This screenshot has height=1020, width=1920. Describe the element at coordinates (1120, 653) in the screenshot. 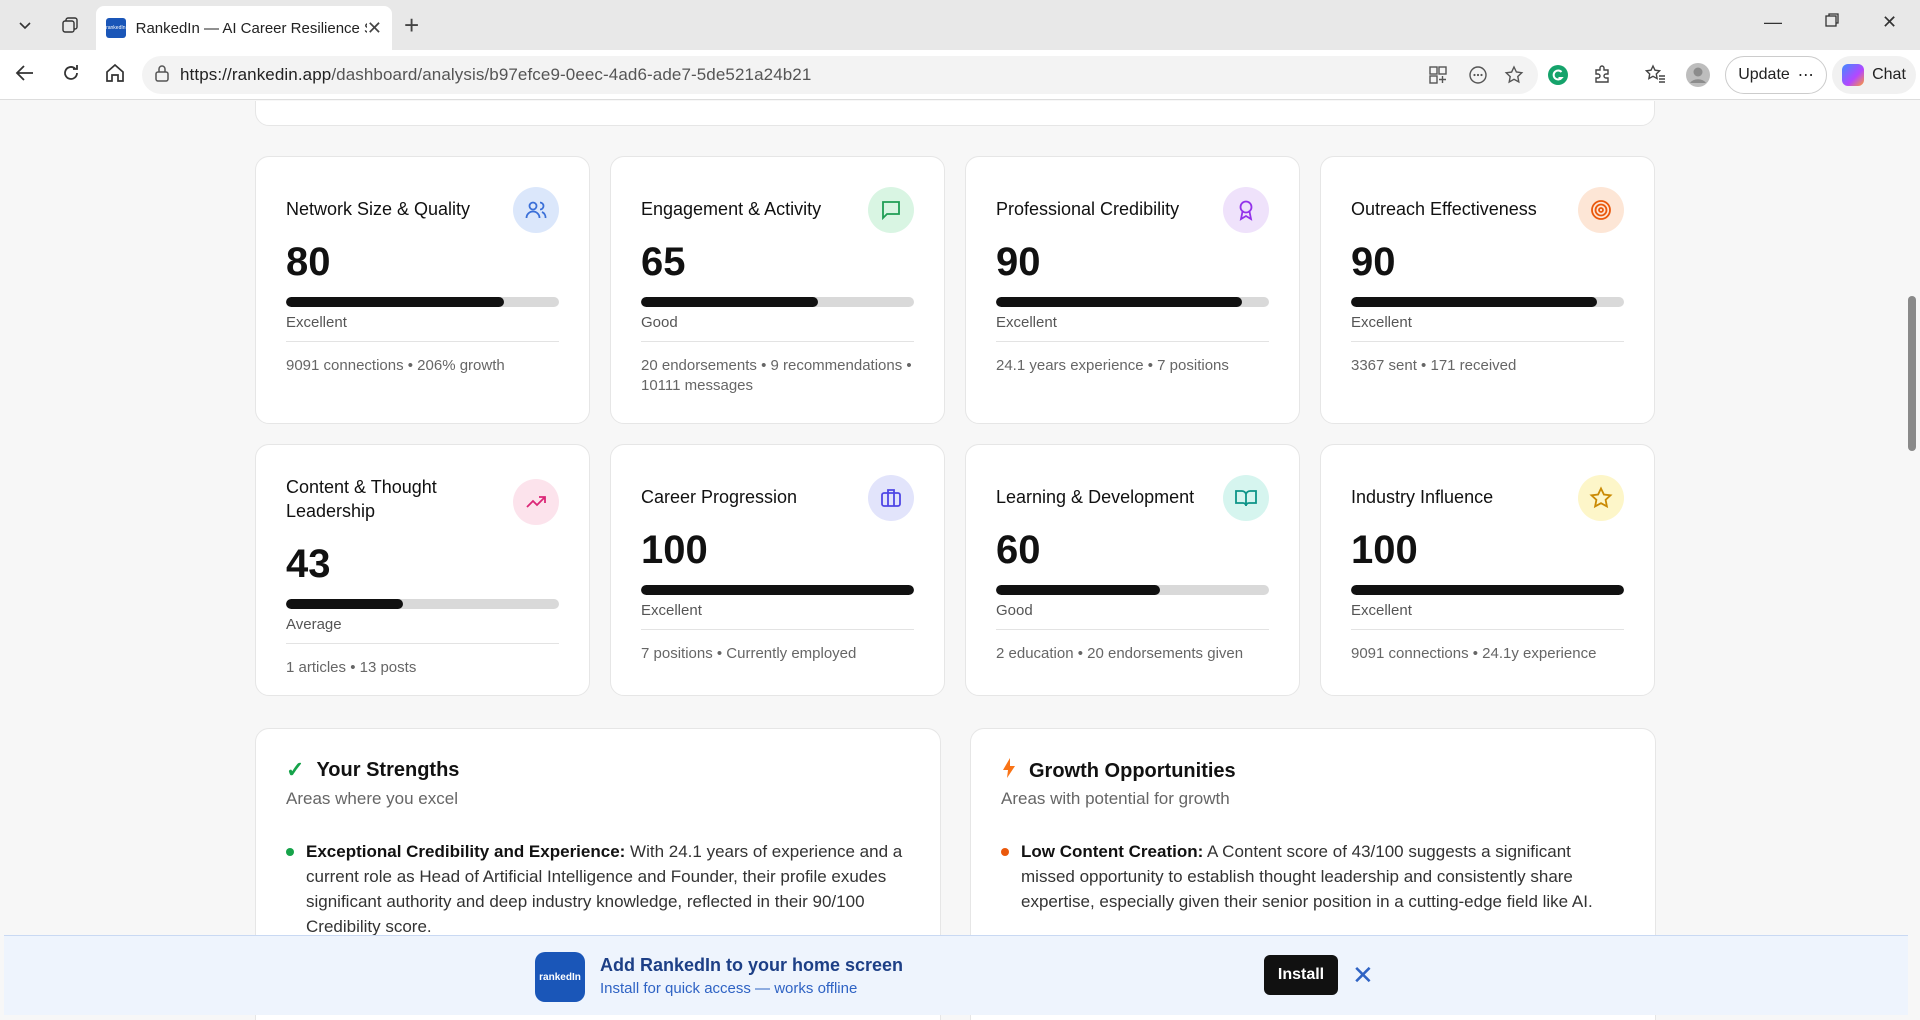

I see `metric-details: 2 education • 20 endorsements given` at that location.